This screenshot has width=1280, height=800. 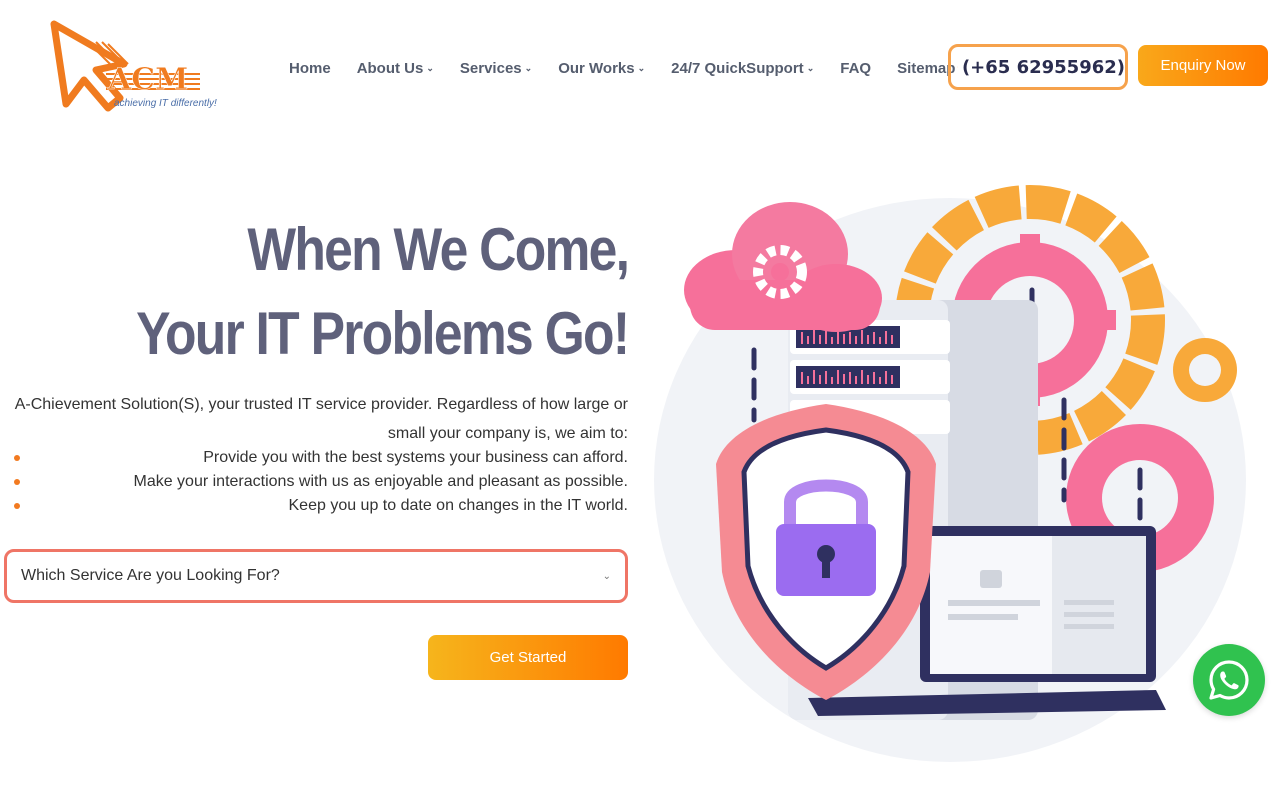 I want to click on whatsapp-chat-button, so click(x=1229, y=680).